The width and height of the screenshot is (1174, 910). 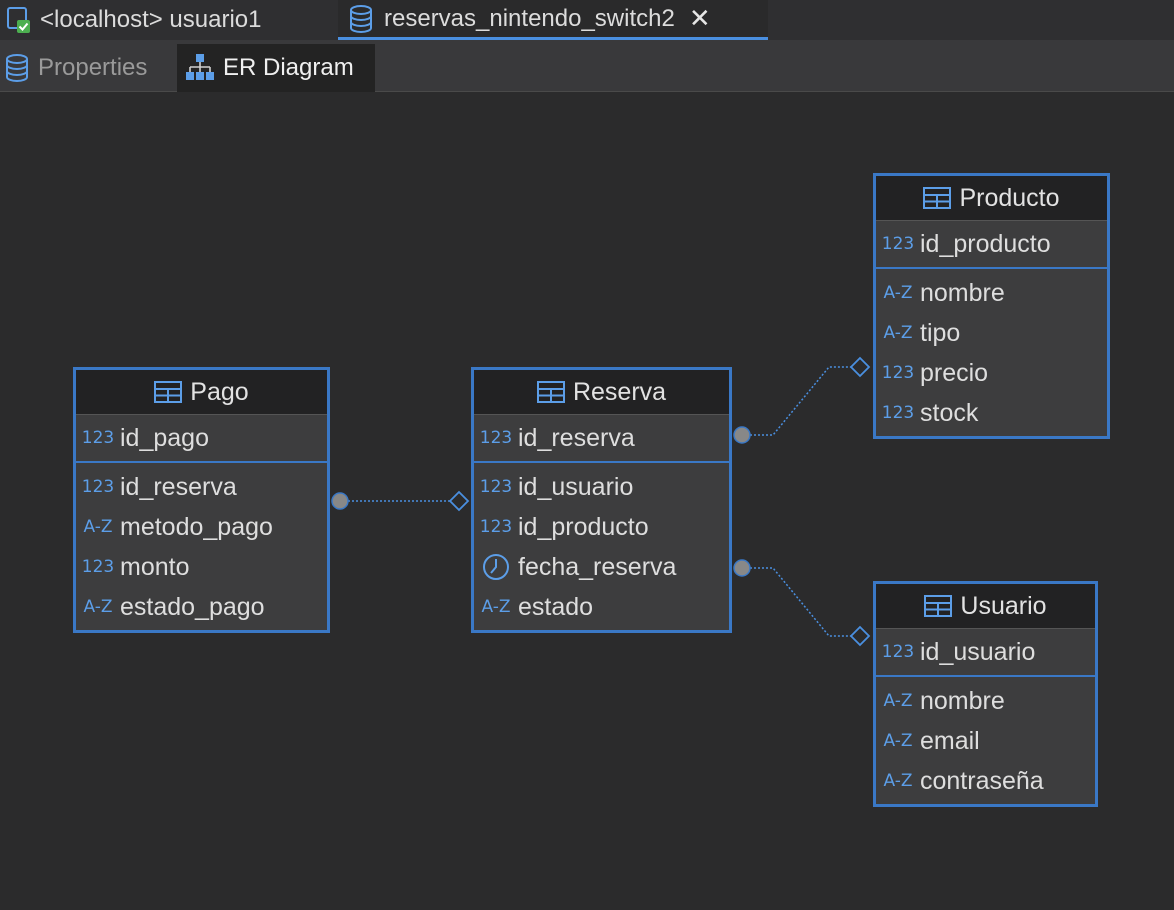 I want to click on field-name: fecha_reserva, so click(x=597, y=566).